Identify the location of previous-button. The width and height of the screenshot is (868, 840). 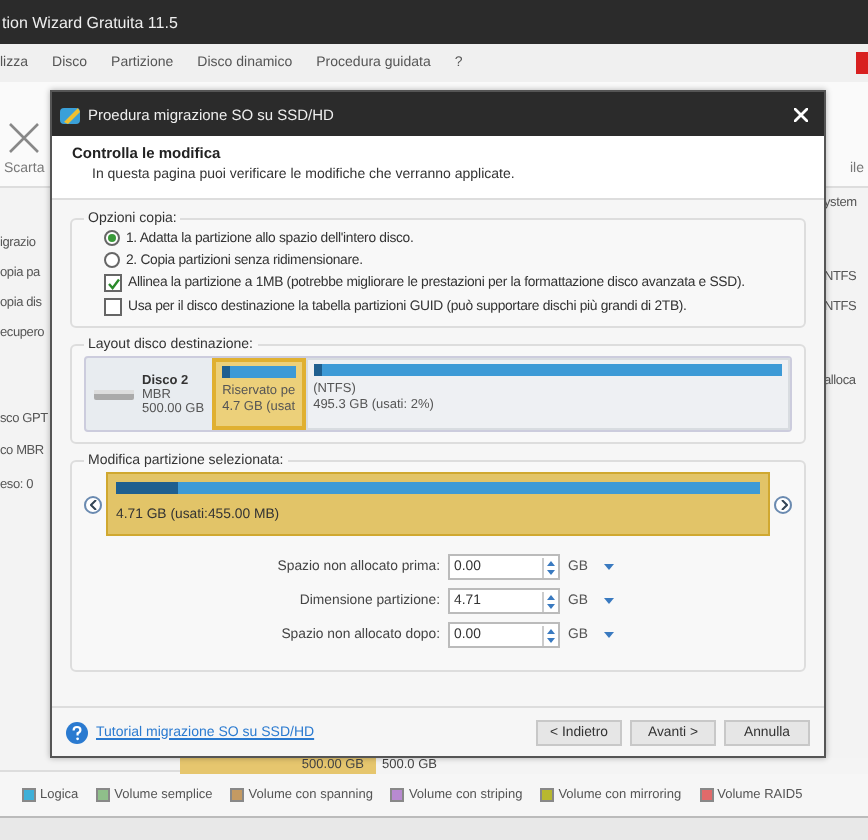
(93, 504).